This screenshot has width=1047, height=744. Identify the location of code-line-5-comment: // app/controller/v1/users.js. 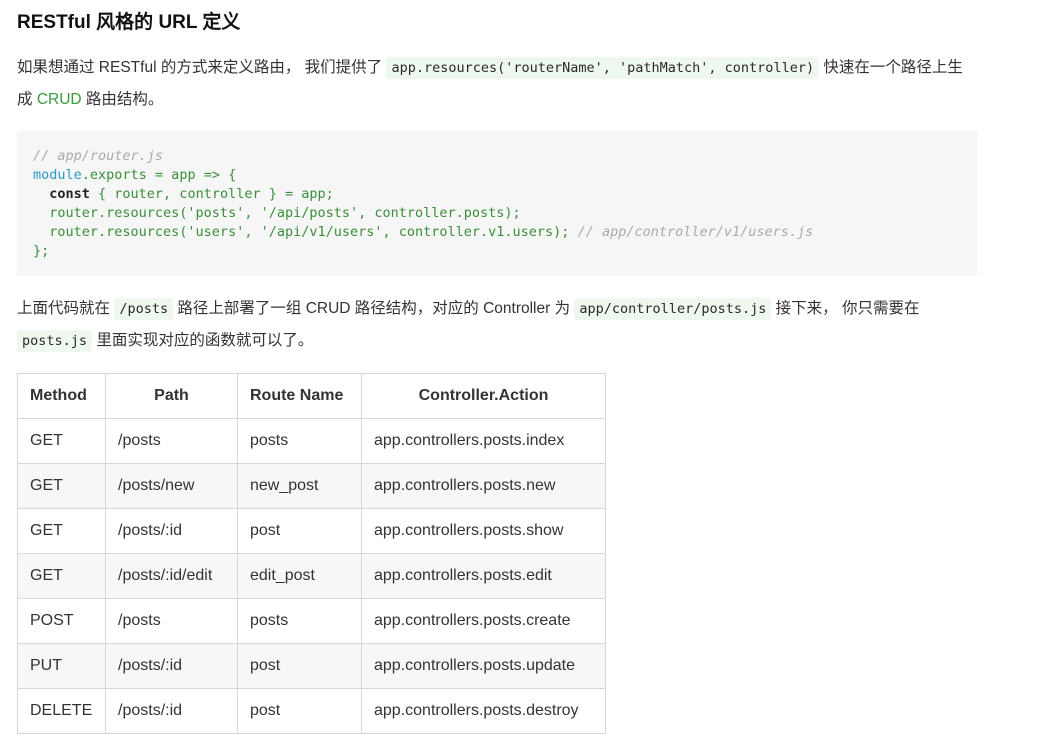
(691, 232).